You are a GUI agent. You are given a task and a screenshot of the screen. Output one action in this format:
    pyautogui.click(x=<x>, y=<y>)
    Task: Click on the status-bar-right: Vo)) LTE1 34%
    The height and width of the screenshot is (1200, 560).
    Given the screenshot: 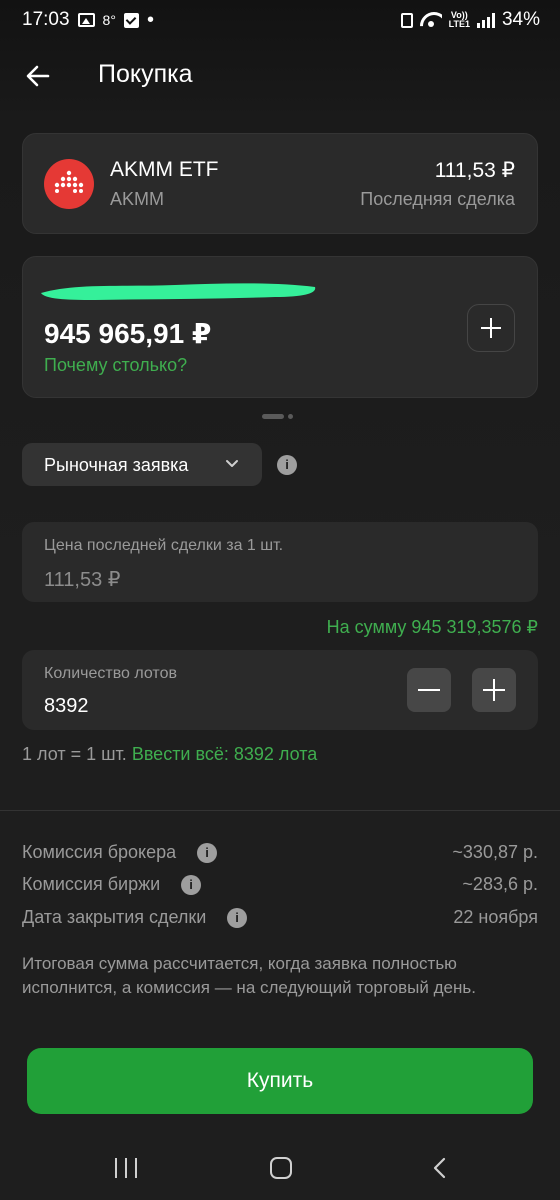 What is the action you would take?
    pyautogui.click(x=470, y=20)
    